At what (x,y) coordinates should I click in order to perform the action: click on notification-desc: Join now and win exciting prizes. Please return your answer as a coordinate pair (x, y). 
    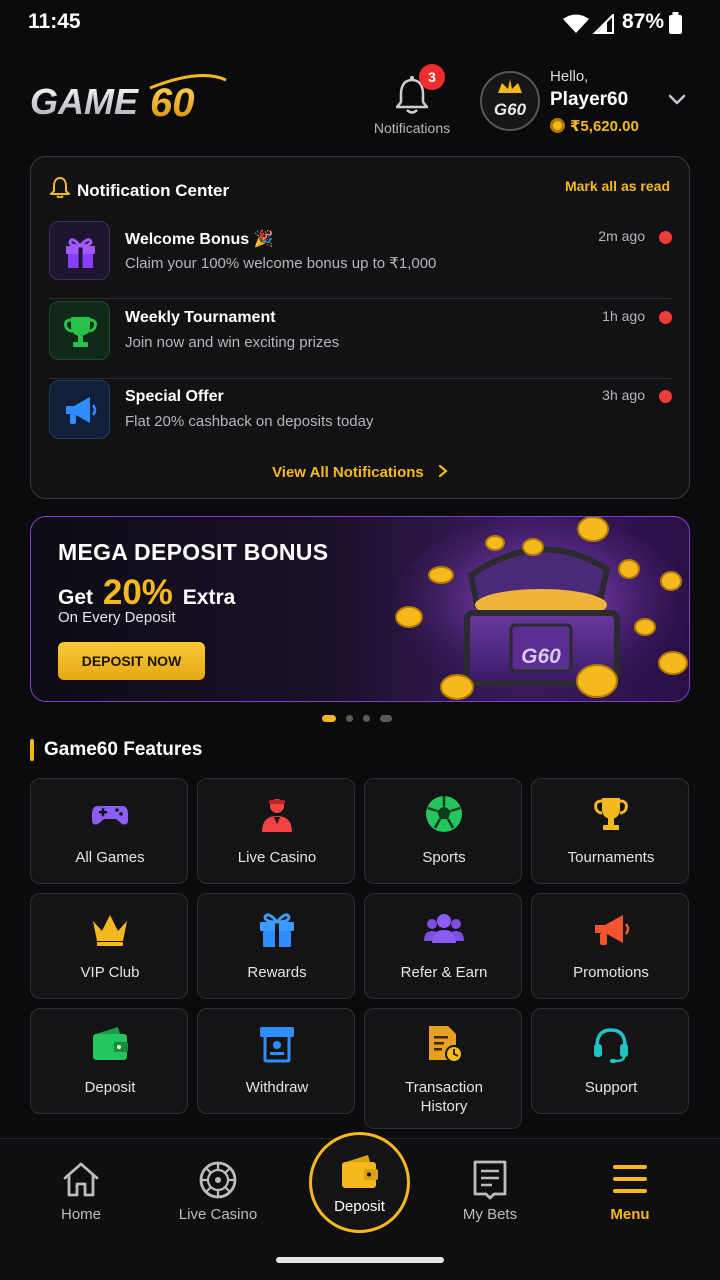
    Looking at the image, I should click on (232, 342).